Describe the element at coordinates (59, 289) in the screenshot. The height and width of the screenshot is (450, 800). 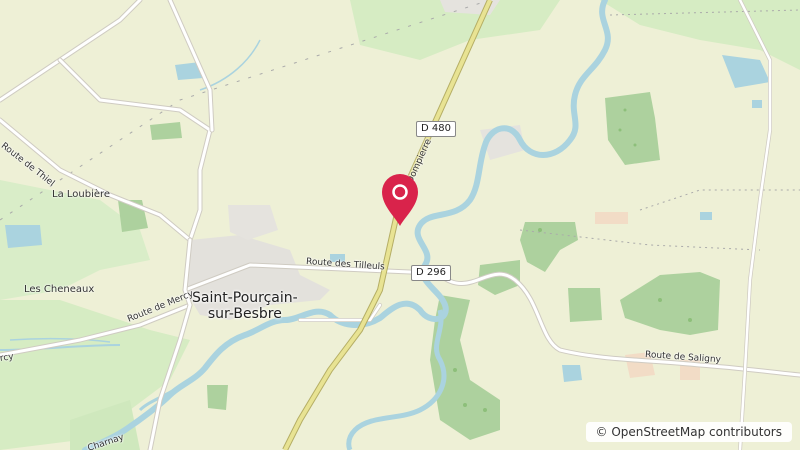
I see `hamlet-label: Les Cheneaux` at that location.